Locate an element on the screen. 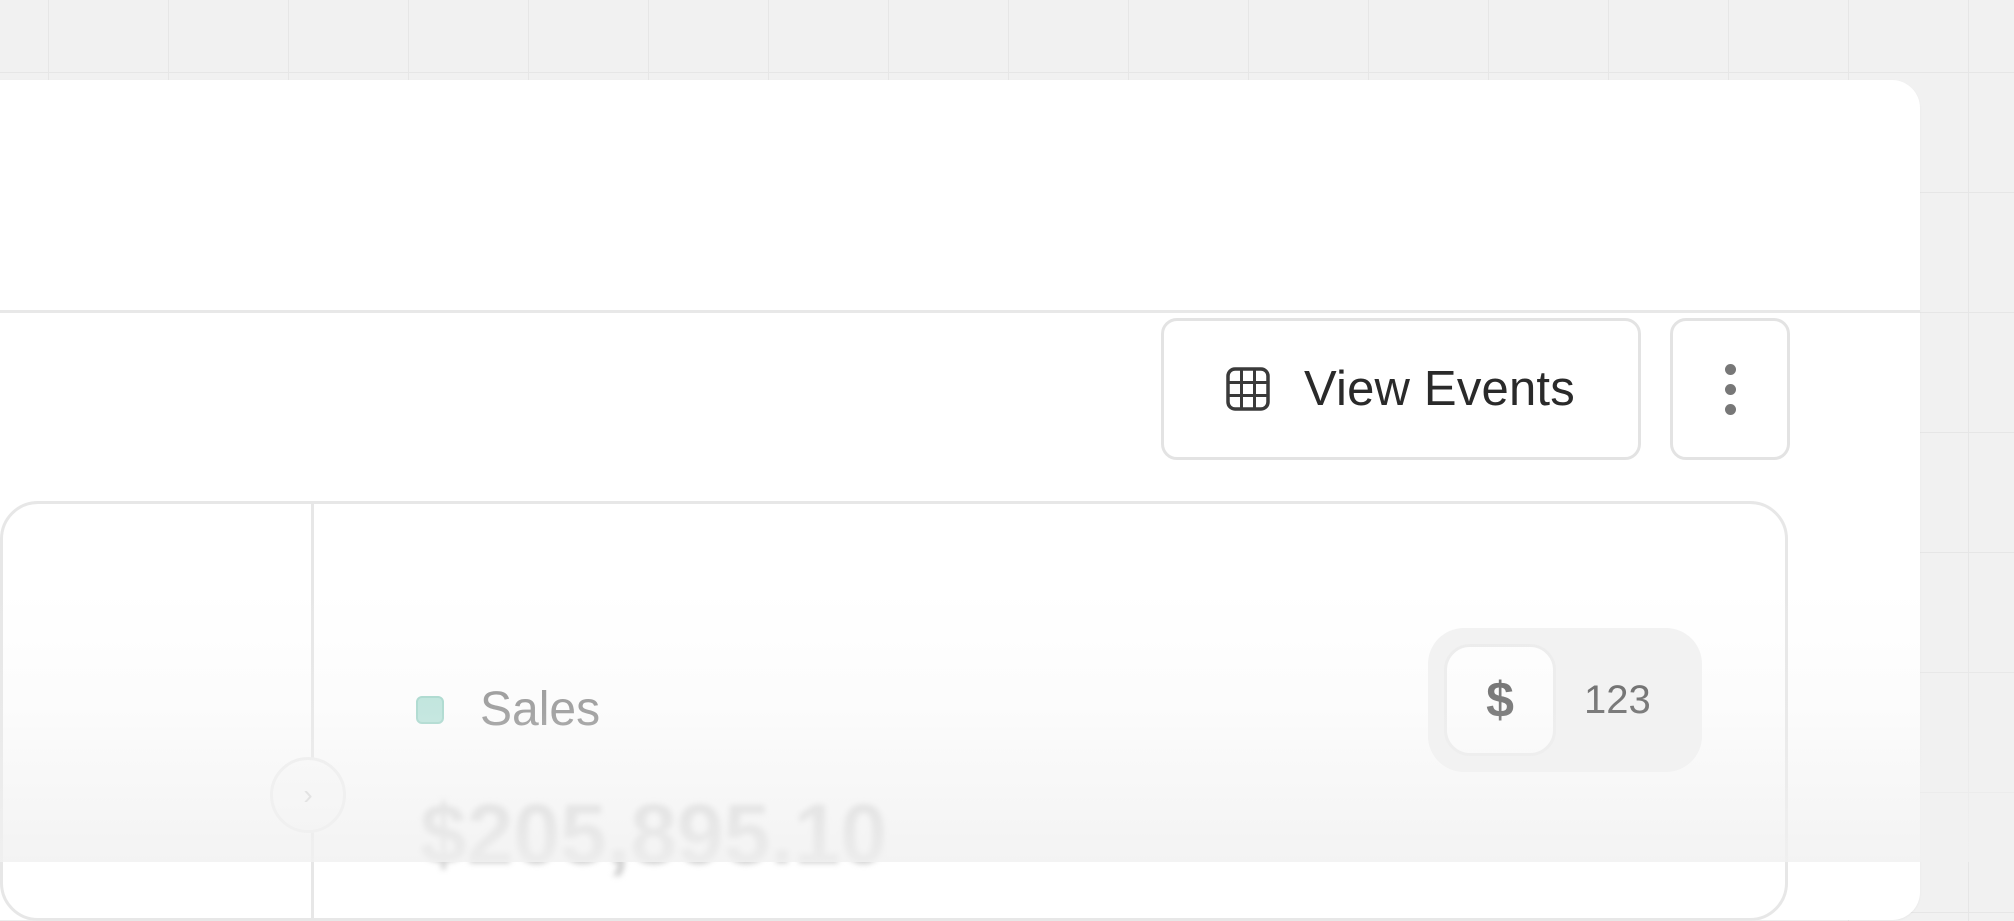 This screenshot has width=2014, height=921. header-divider is located at coordinates (960, 311).